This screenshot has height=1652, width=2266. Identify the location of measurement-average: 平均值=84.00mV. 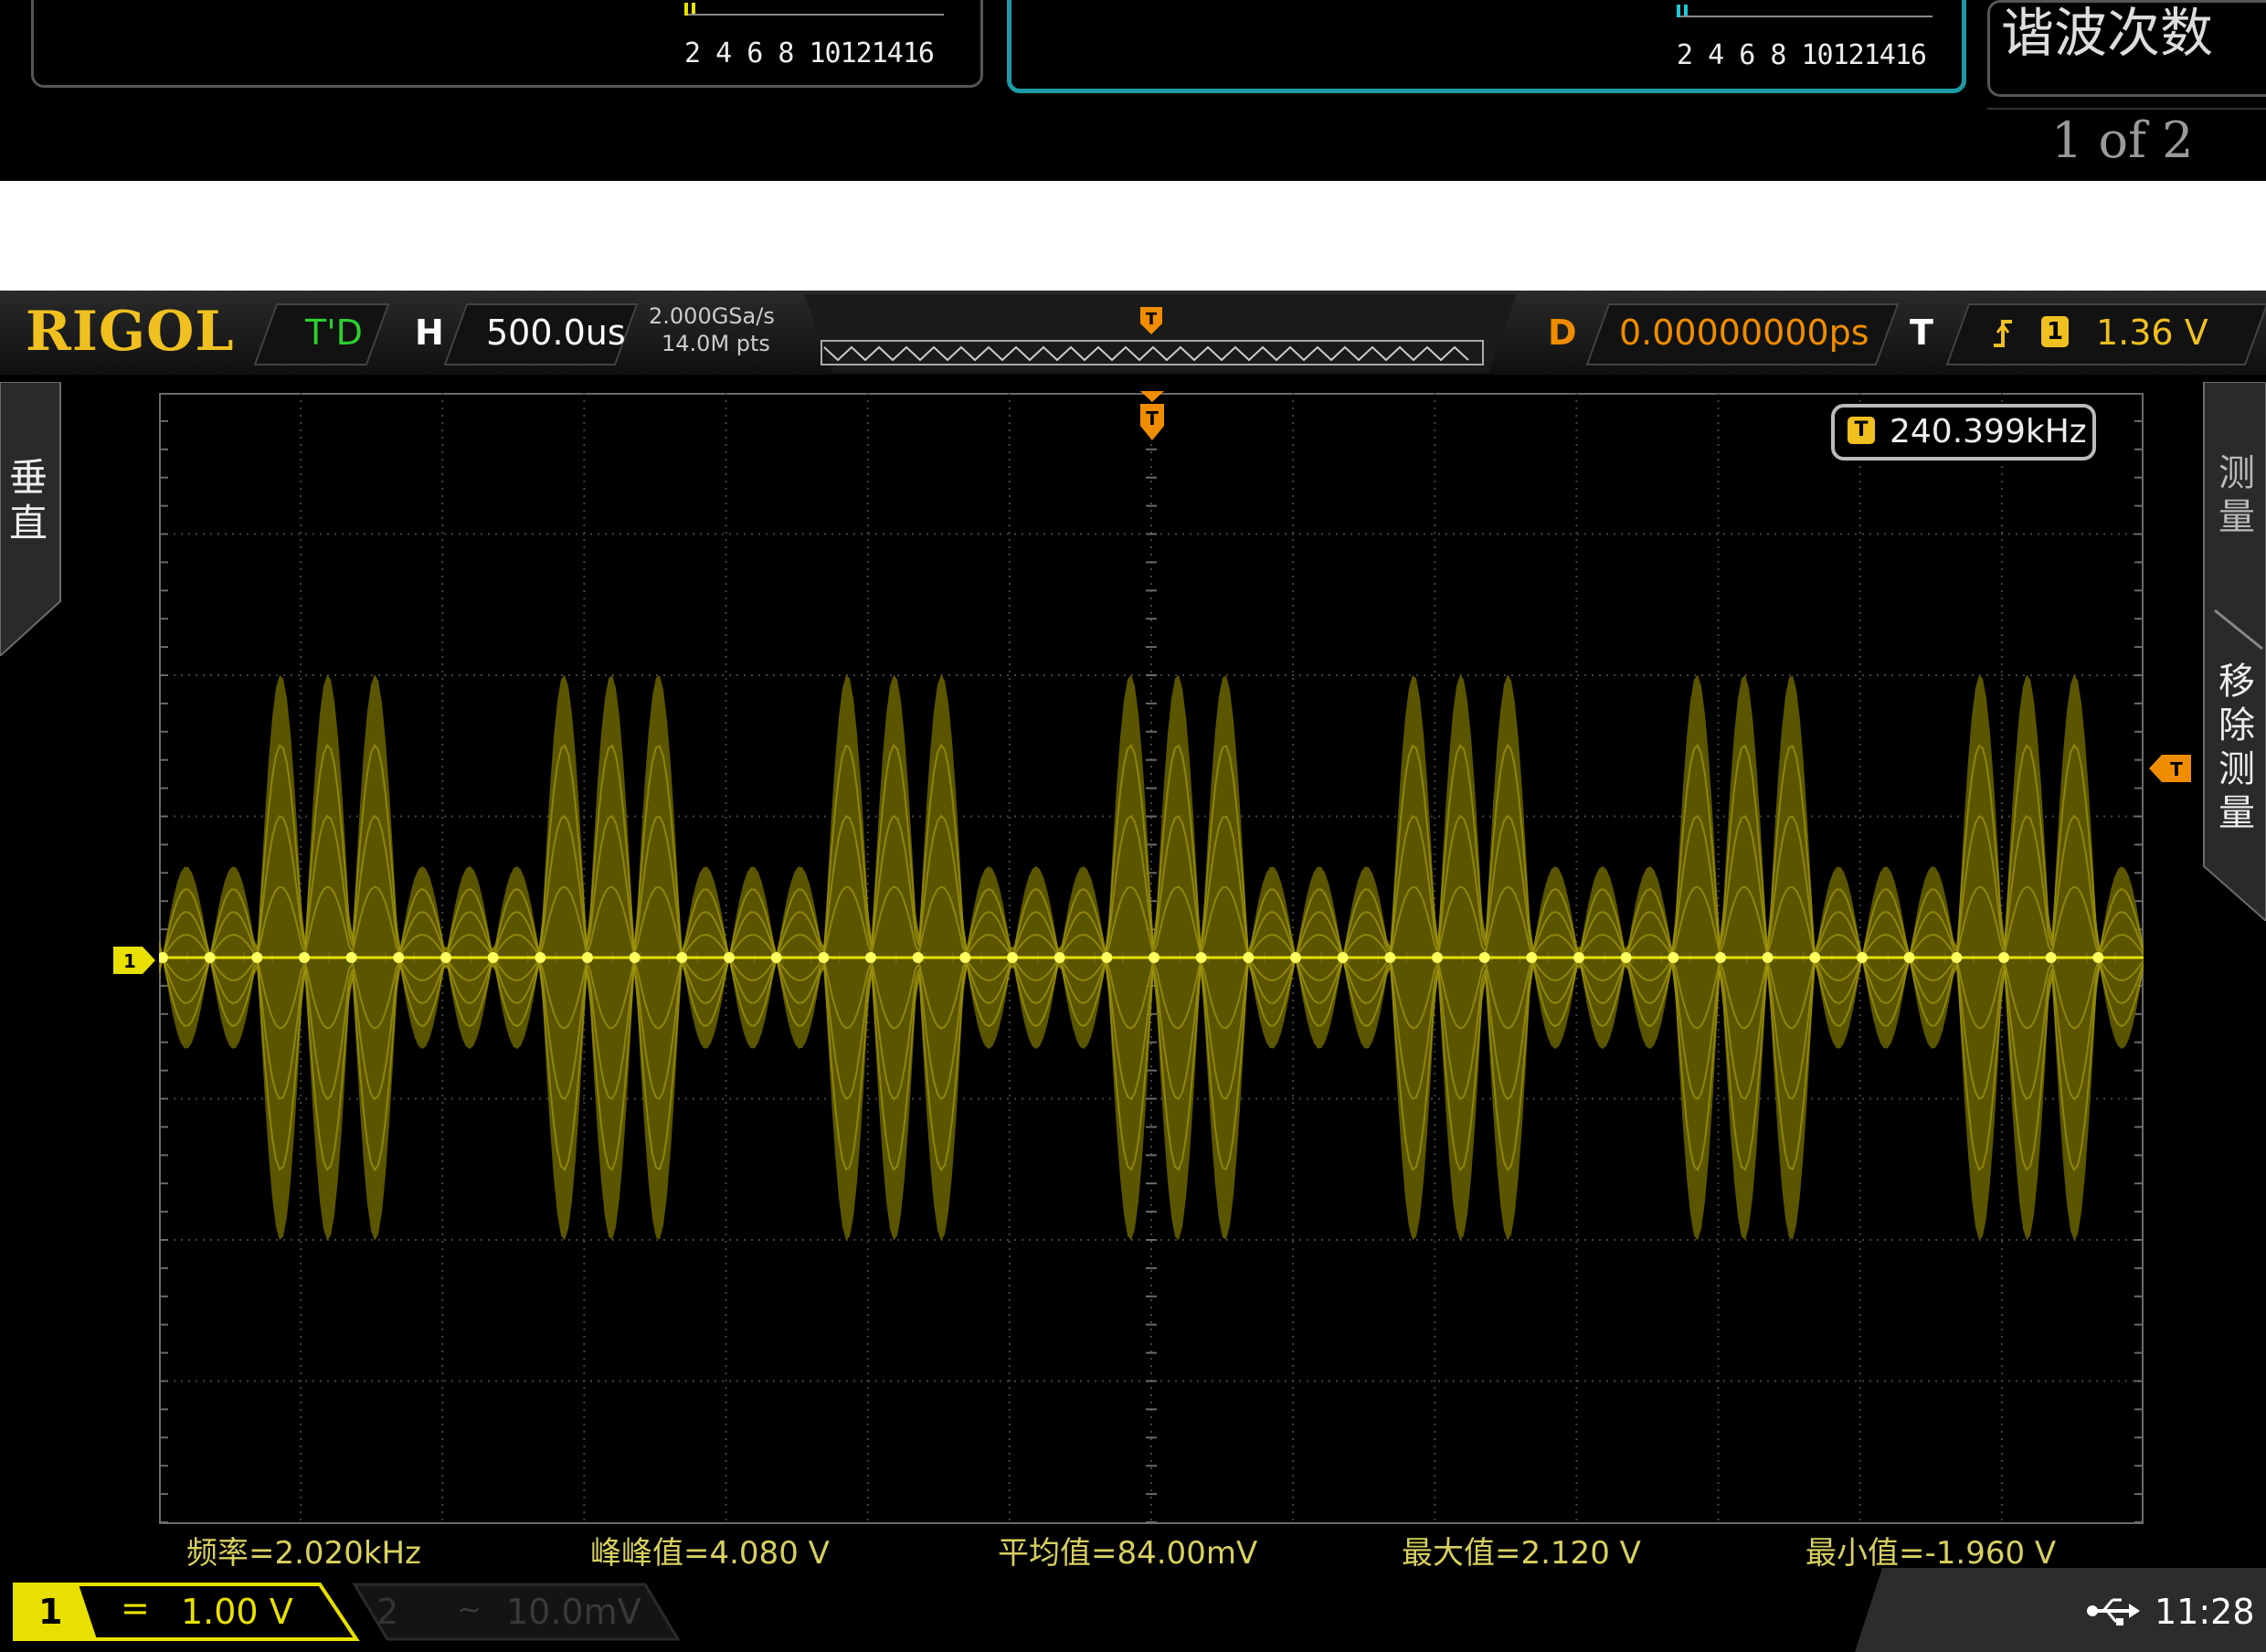
(1128, 1554).